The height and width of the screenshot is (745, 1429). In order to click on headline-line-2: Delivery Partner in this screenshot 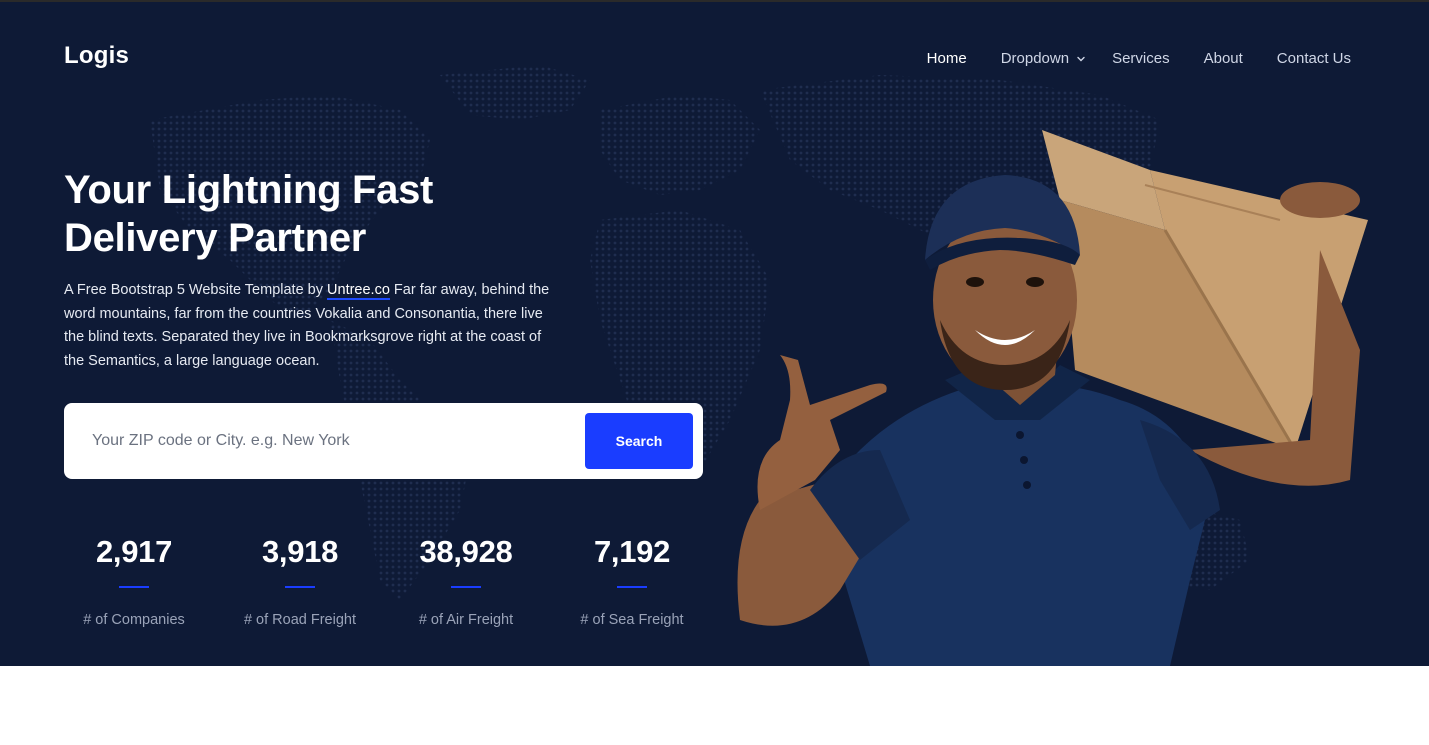, I will do `click(215, 238)`.